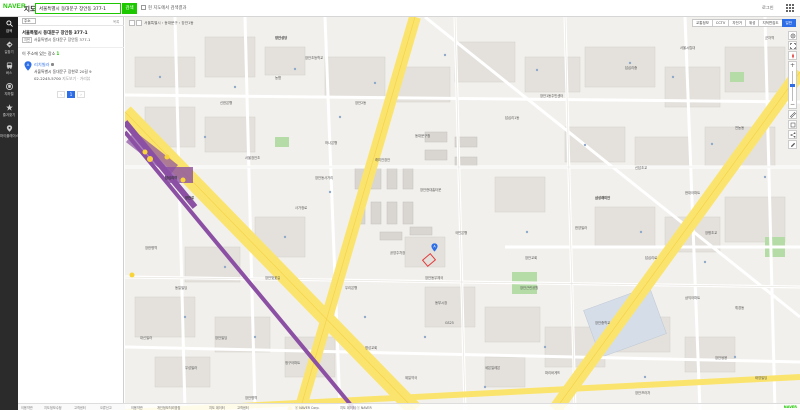 This screenshot has width=800, height=410. What do you see at coordinates (792, 124) in the screenshot?
I see `area-tool-button` at bounding box center [792, 124].